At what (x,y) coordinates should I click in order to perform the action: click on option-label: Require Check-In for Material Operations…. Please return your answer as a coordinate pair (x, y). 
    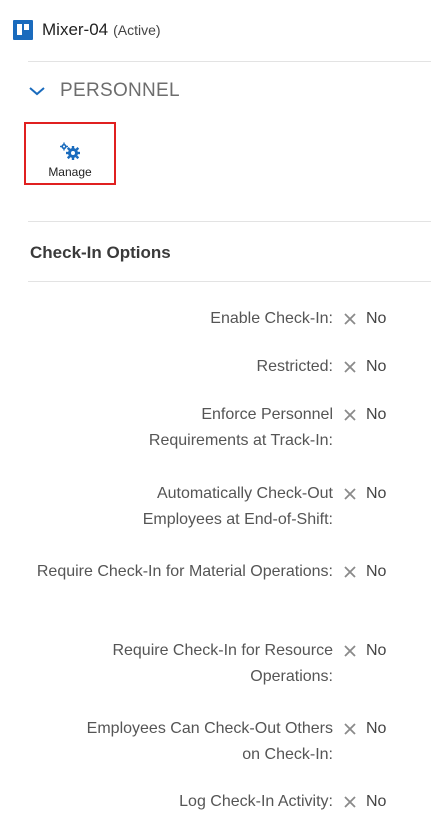
    Looking at the image, I should click on (184, 571).